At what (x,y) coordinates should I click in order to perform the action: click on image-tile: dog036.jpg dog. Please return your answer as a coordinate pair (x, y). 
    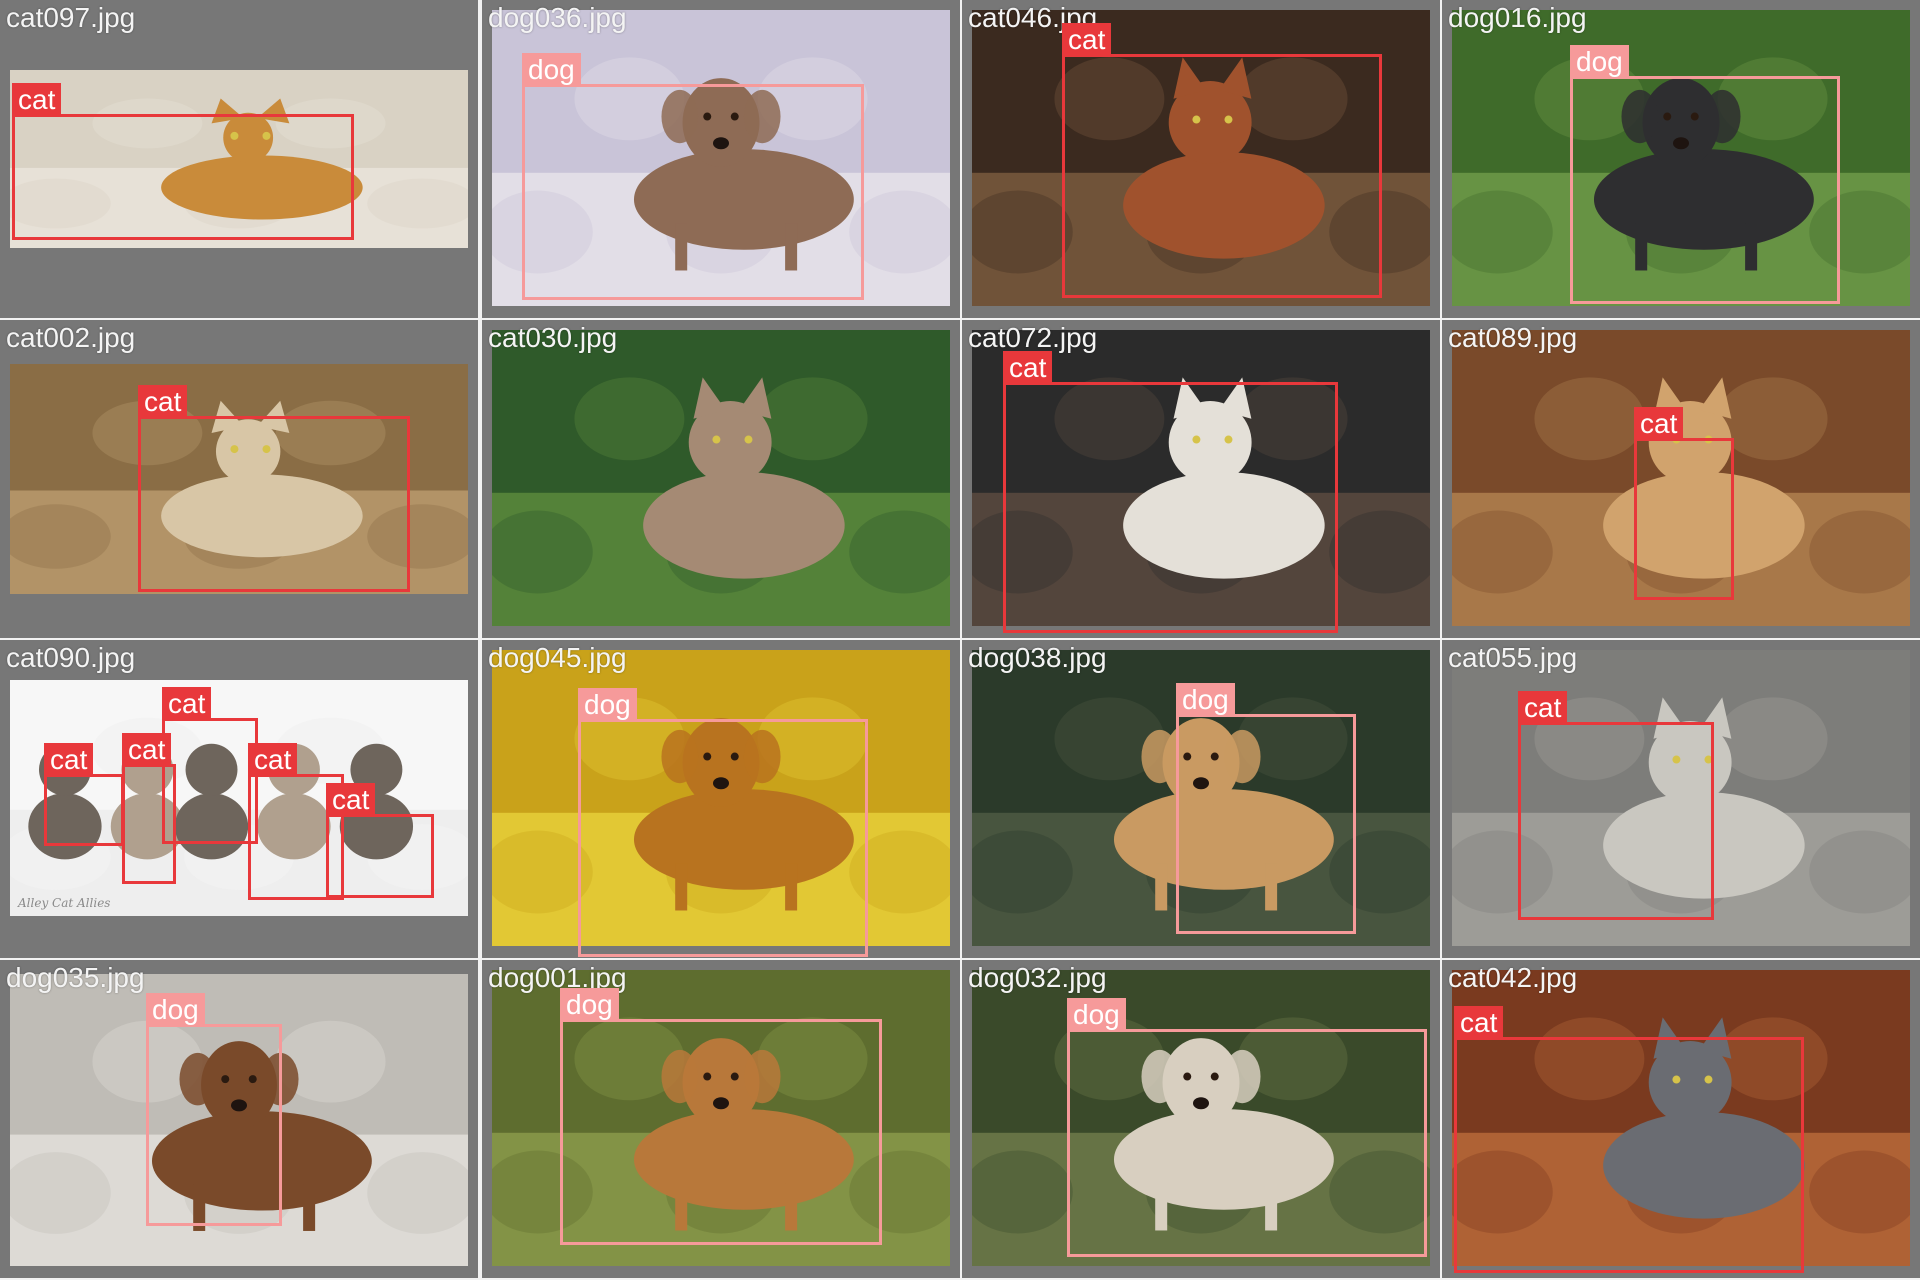
    Looking at the image, I should click on (721, 159).